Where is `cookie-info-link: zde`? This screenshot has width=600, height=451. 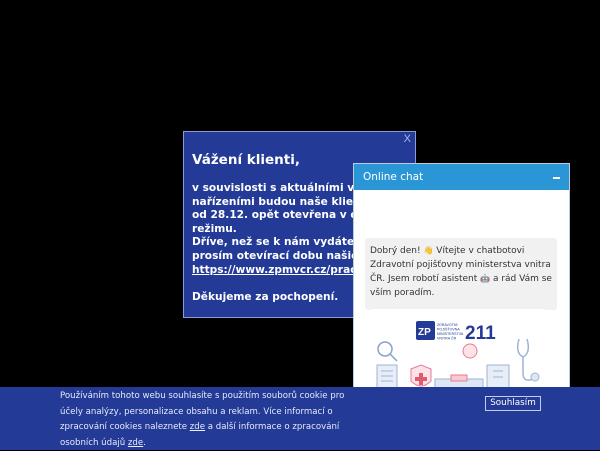 cookie-info-link: zde is located at coordinates (197, 427).